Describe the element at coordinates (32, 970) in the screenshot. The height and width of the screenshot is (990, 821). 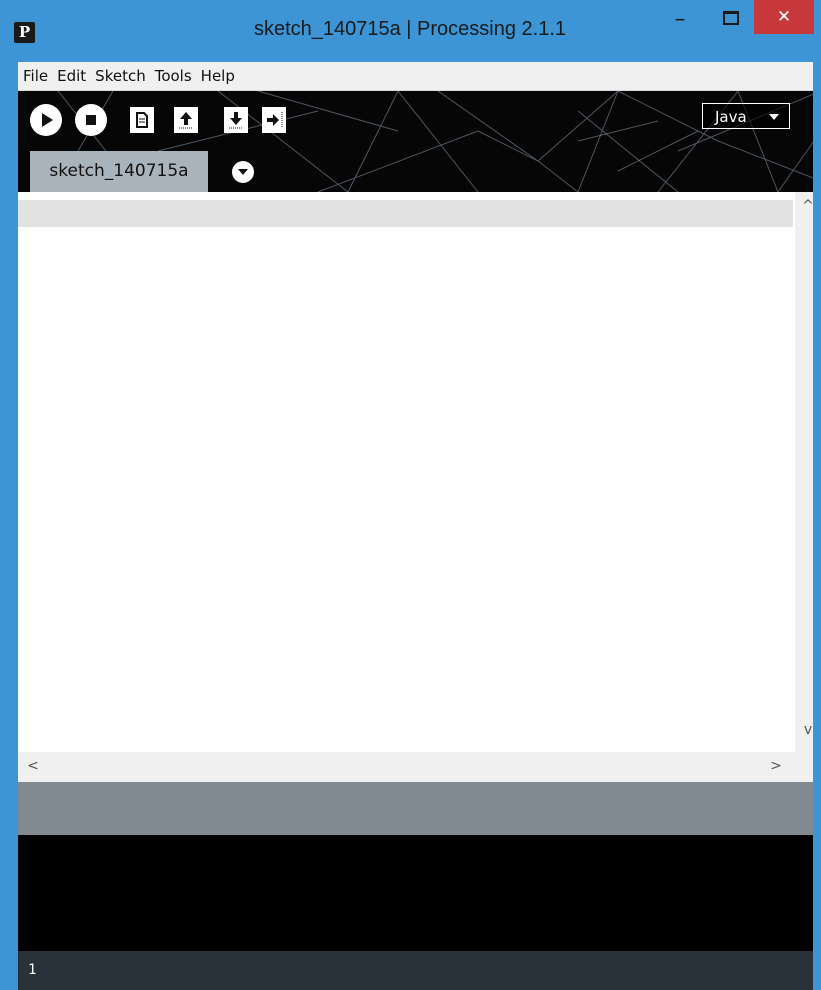
I see `line-number: 1` at that location.